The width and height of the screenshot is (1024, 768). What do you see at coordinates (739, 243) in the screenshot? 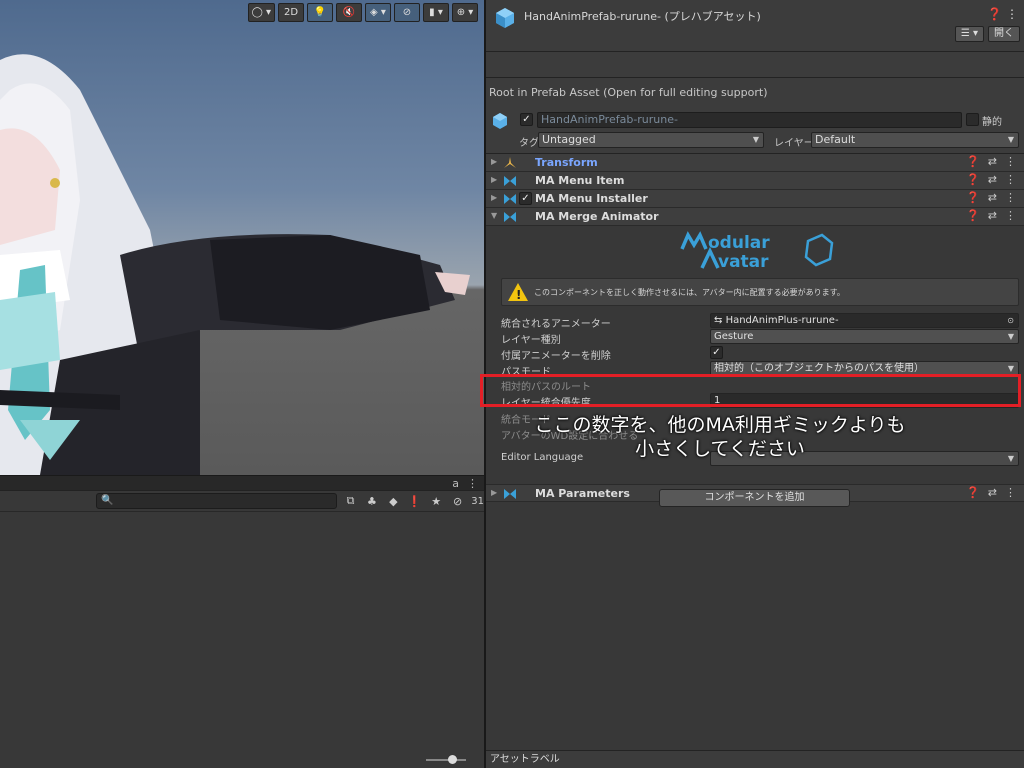
I see `svg-text: odular` at bounding box center [739, 243].